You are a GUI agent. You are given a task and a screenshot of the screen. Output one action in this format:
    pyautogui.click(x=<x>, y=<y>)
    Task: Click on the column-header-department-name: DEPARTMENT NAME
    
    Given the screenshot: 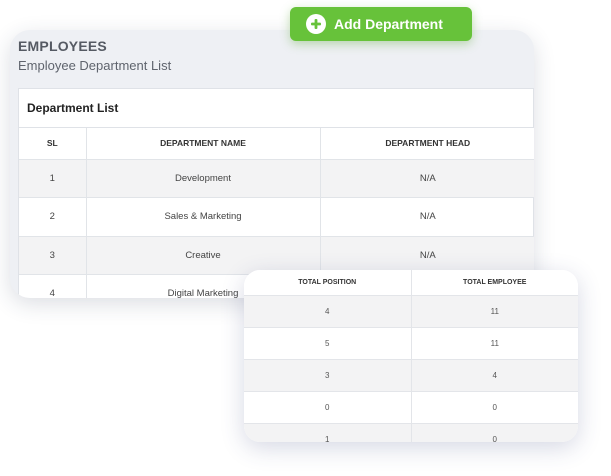 What is the action you would take?
    pyautogui.click(x=203, y=144)
    